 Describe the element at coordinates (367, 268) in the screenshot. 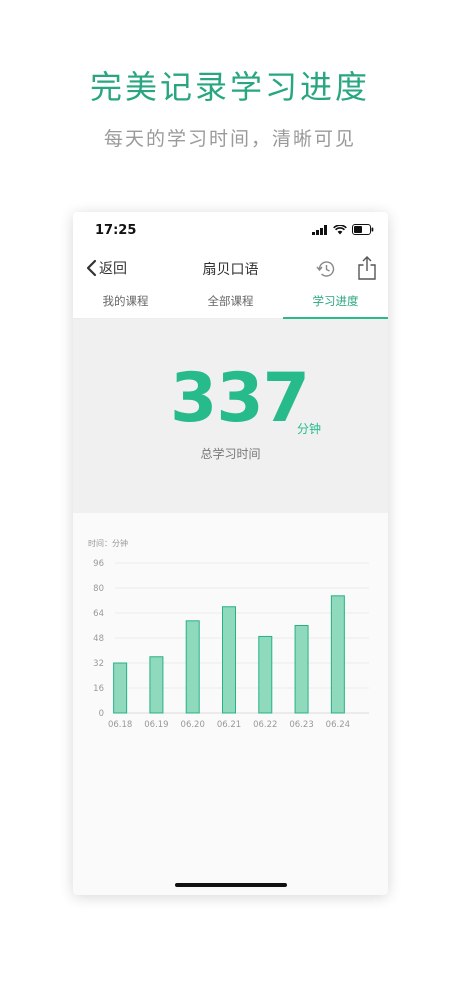

I see `share-icon` at that location.